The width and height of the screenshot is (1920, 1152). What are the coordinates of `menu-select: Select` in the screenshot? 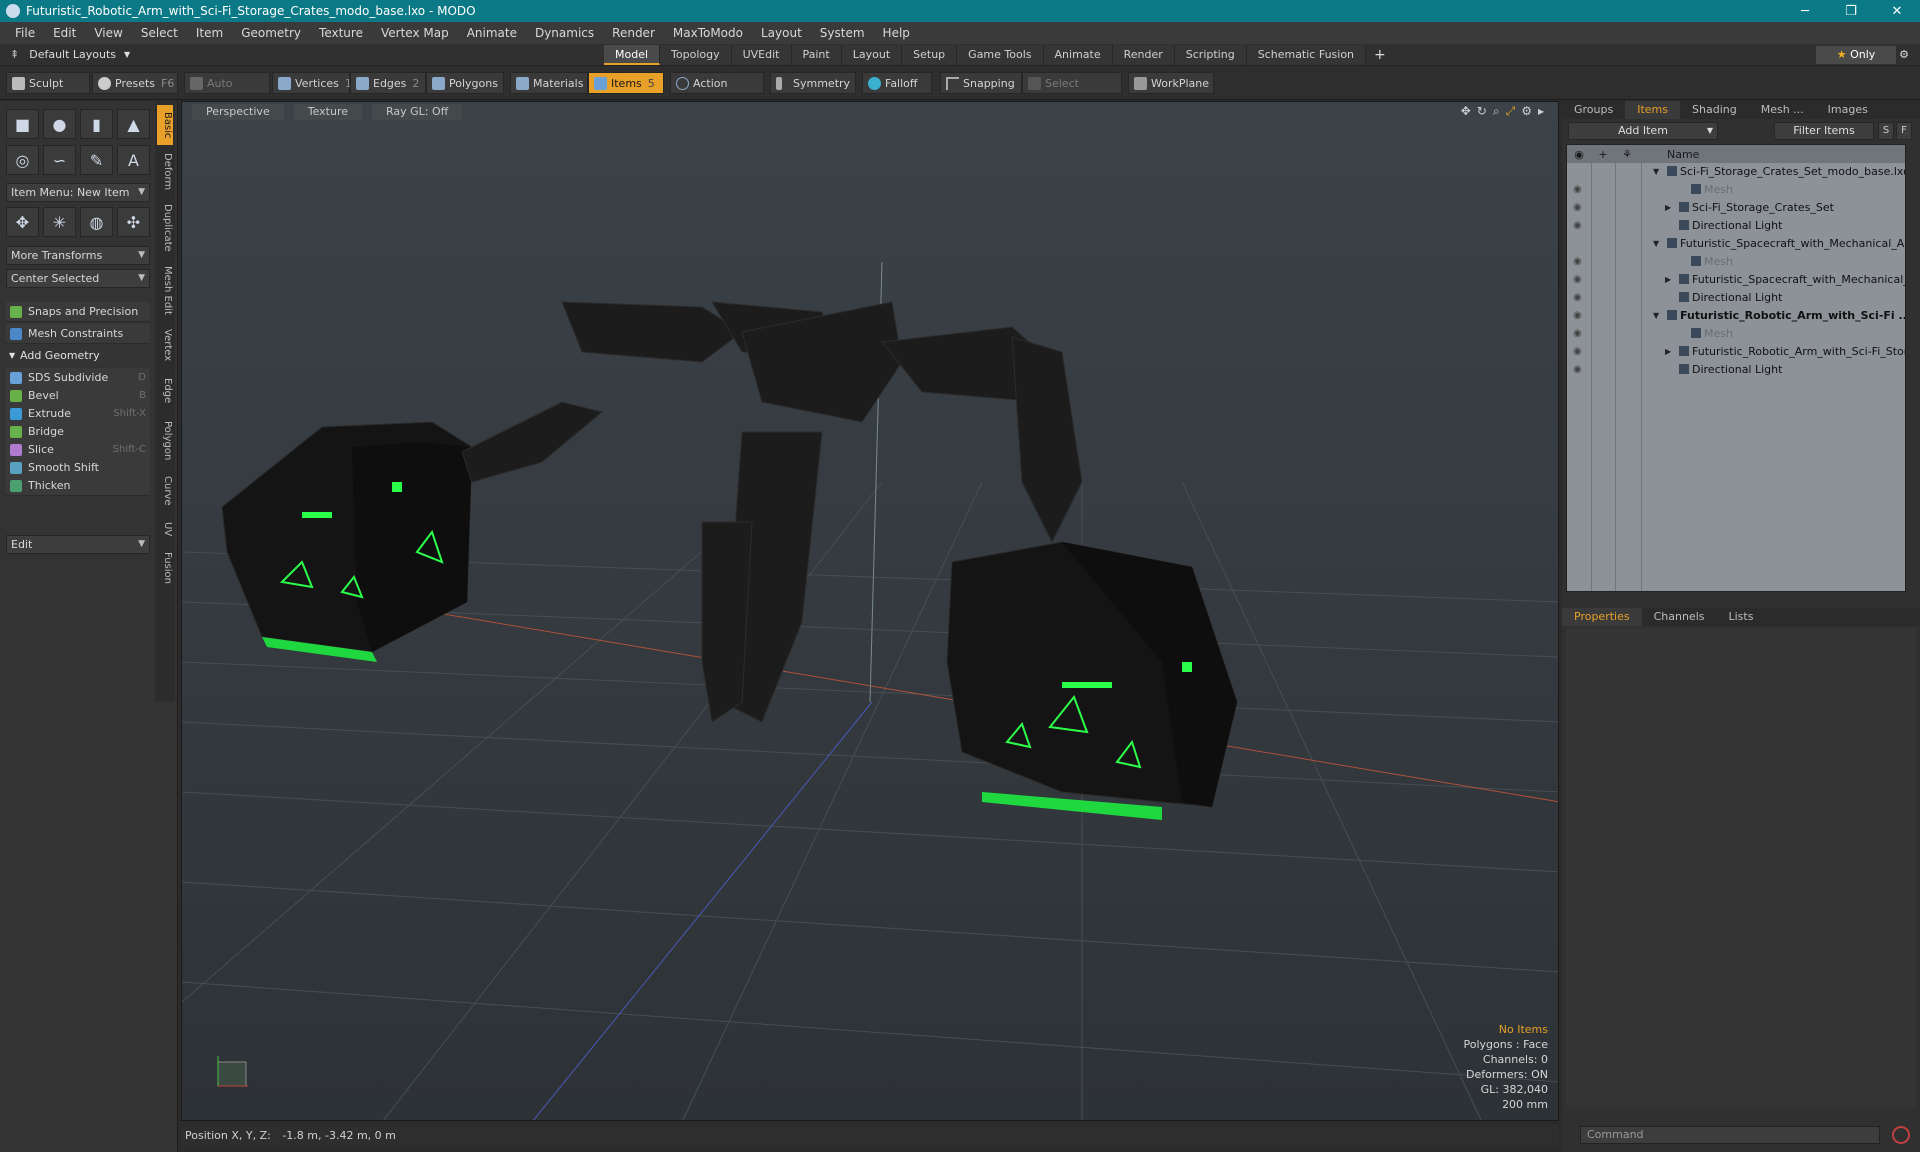 It's located at (159, 33).